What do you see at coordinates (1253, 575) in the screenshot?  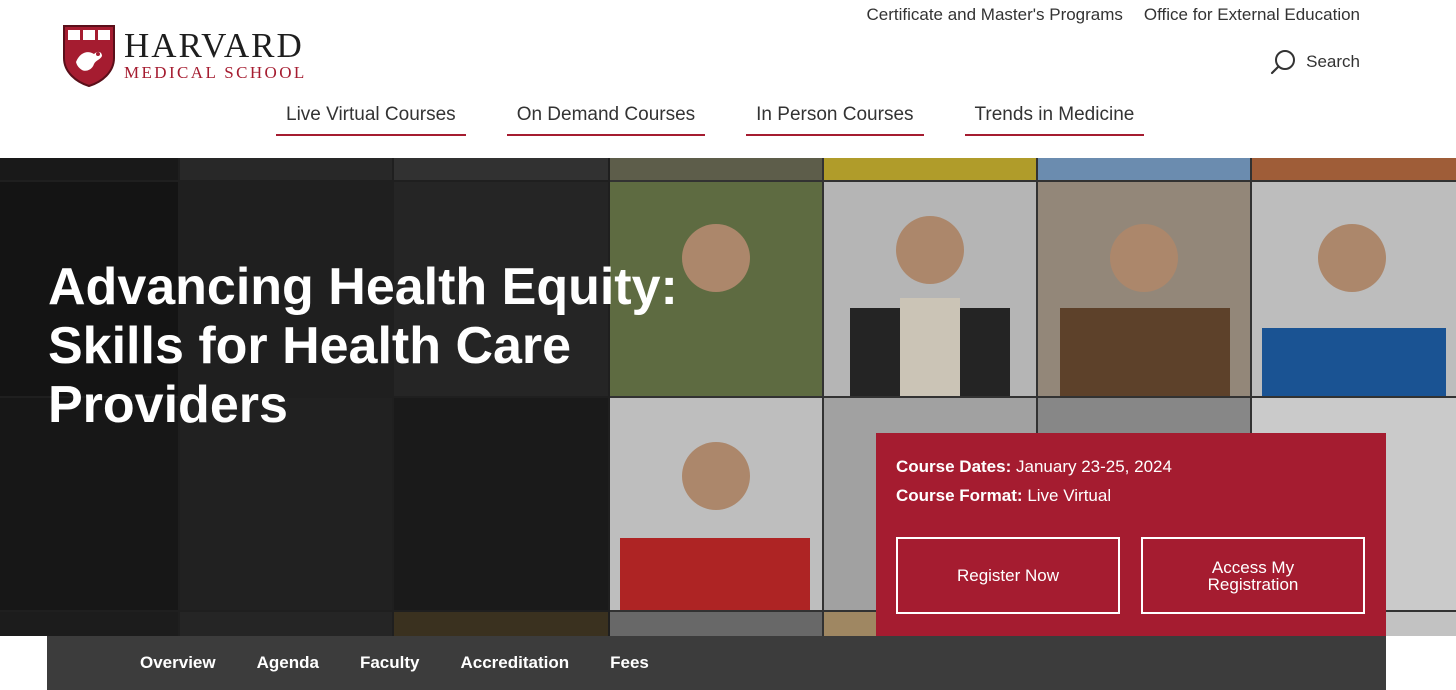 I see `access-registration-button: Access My Registration` at bounding box center [1253, 575].